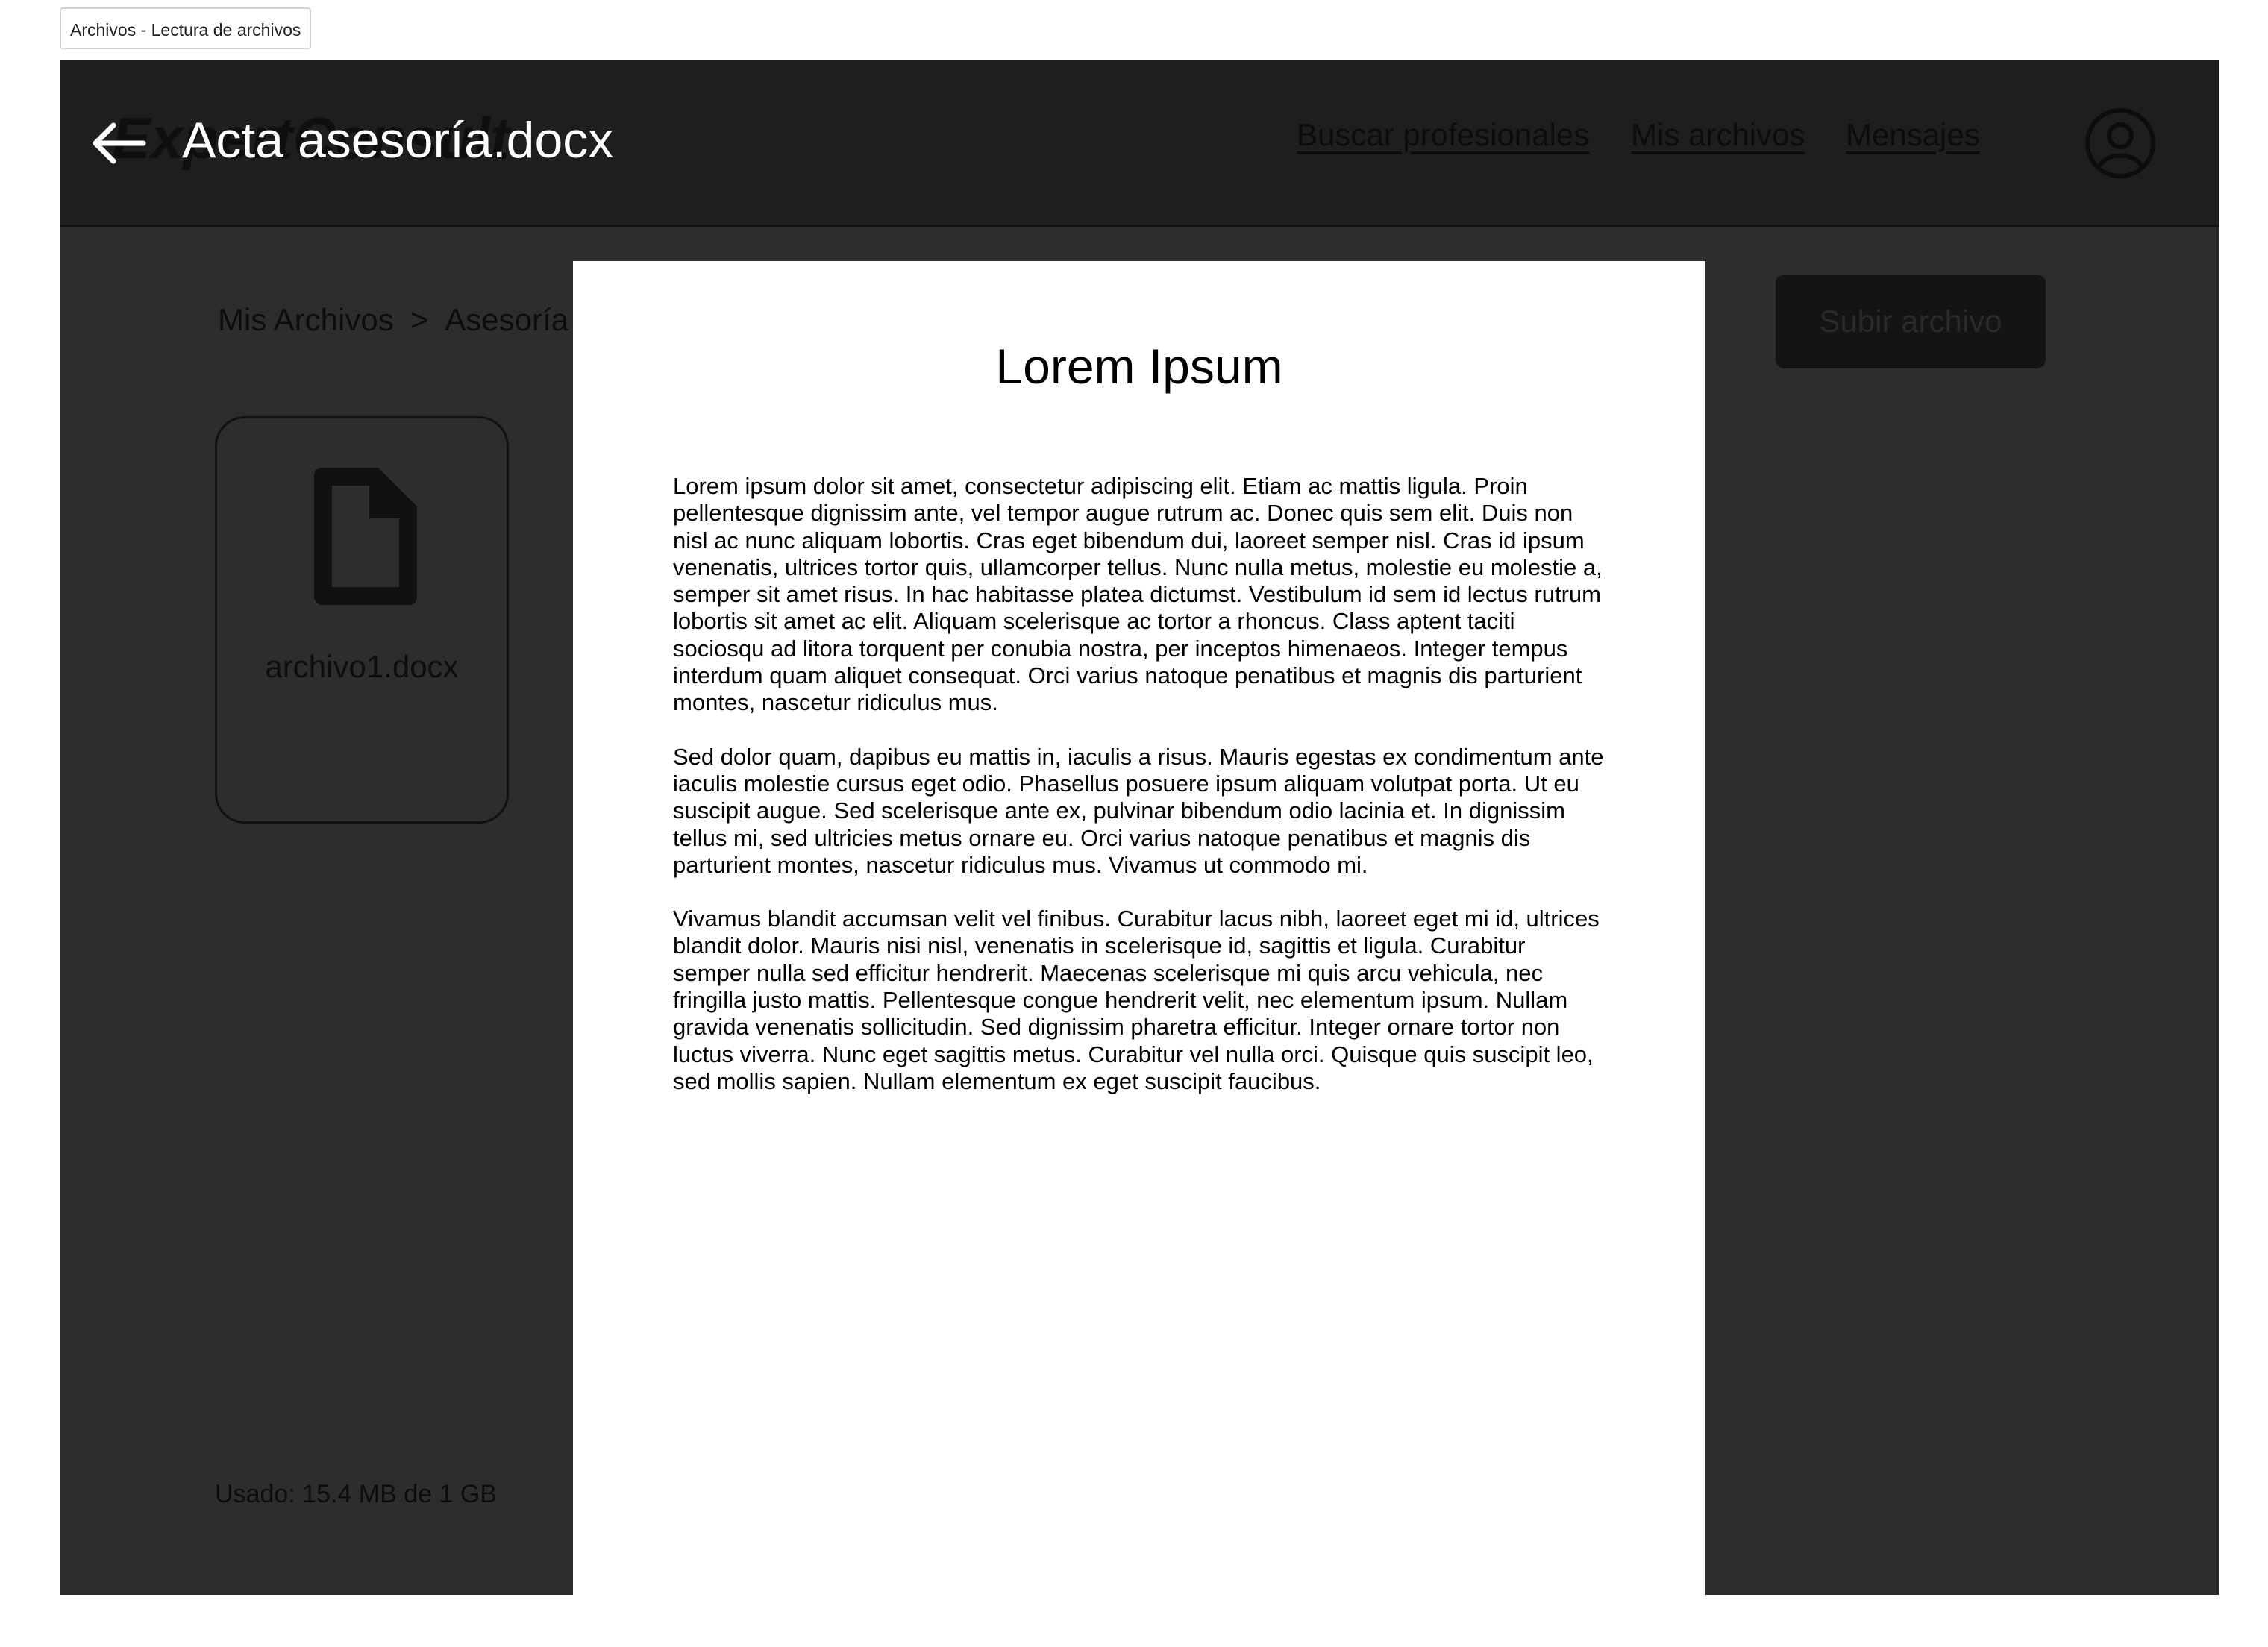 This screenshot has height=1647, width=2268. I want to click on nav-link-mensajes: Mensajes, so click(1913, 135).